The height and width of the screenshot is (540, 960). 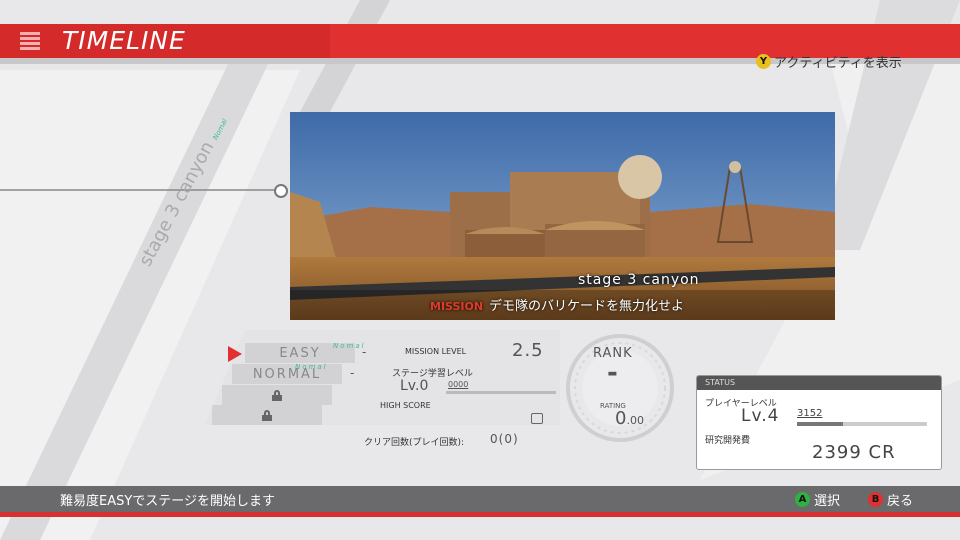 I want to click on high-score-value-box, so click(x=537, y=418).